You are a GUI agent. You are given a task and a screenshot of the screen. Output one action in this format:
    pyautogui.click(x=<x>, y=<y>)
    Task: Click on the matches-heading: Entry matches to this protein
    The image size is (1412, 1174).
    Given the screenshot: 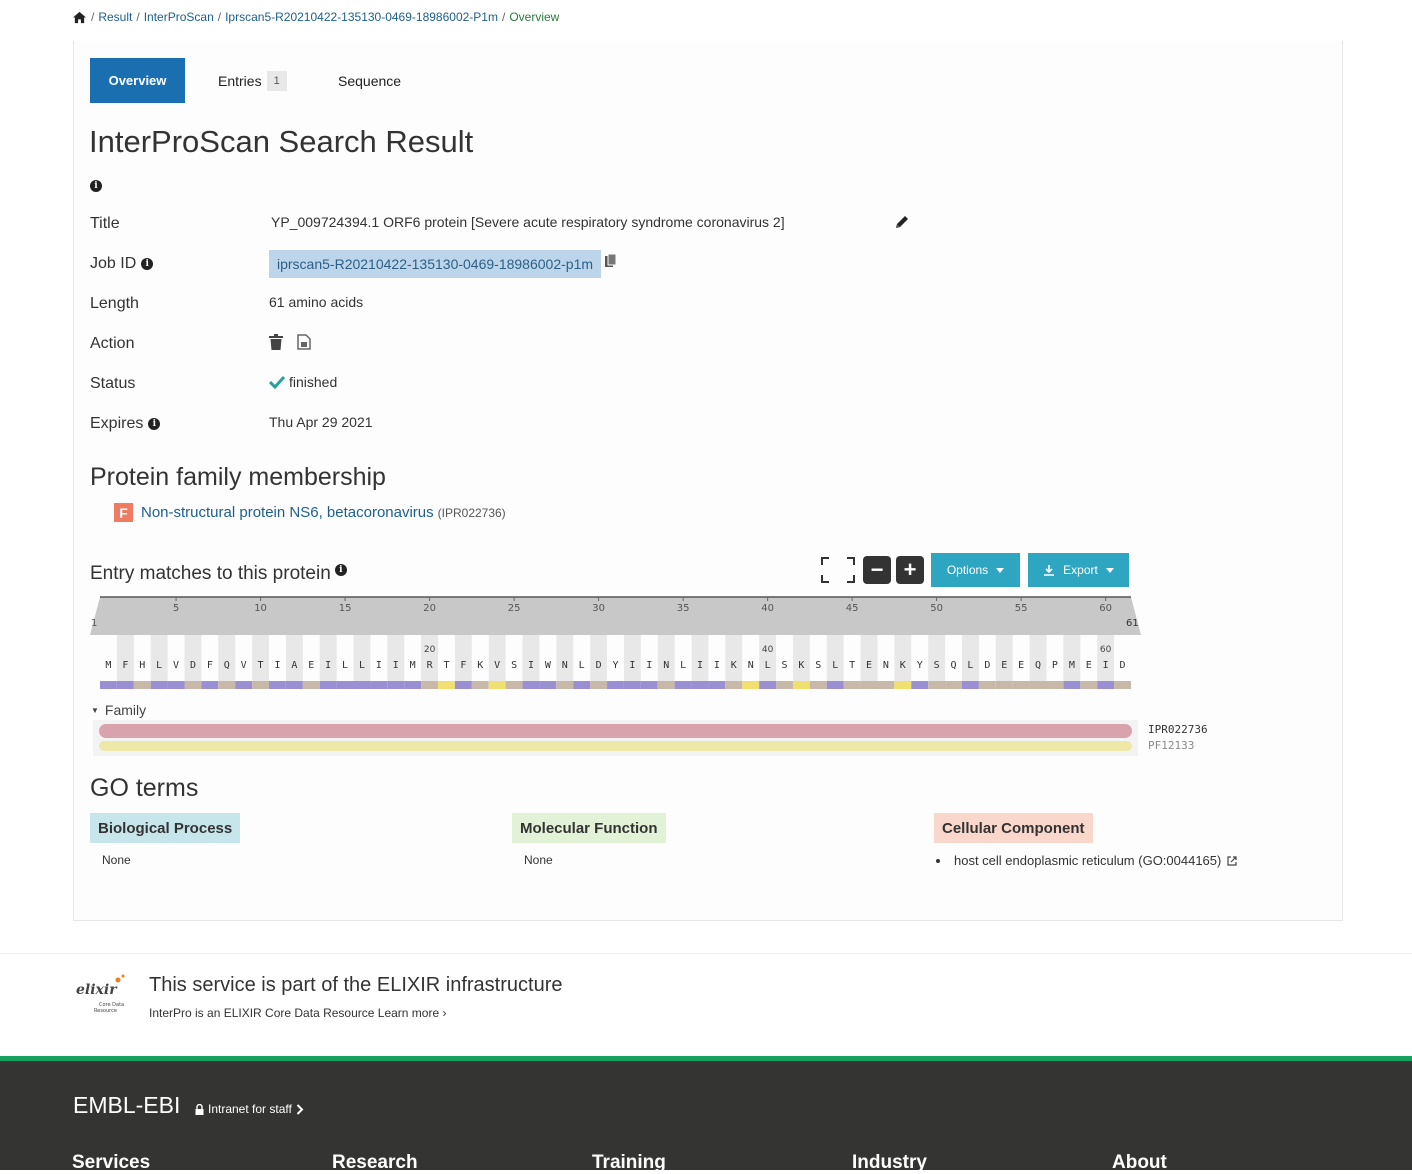 What is the action you would take?
    pyautogui.click(x=210, y=573)
    